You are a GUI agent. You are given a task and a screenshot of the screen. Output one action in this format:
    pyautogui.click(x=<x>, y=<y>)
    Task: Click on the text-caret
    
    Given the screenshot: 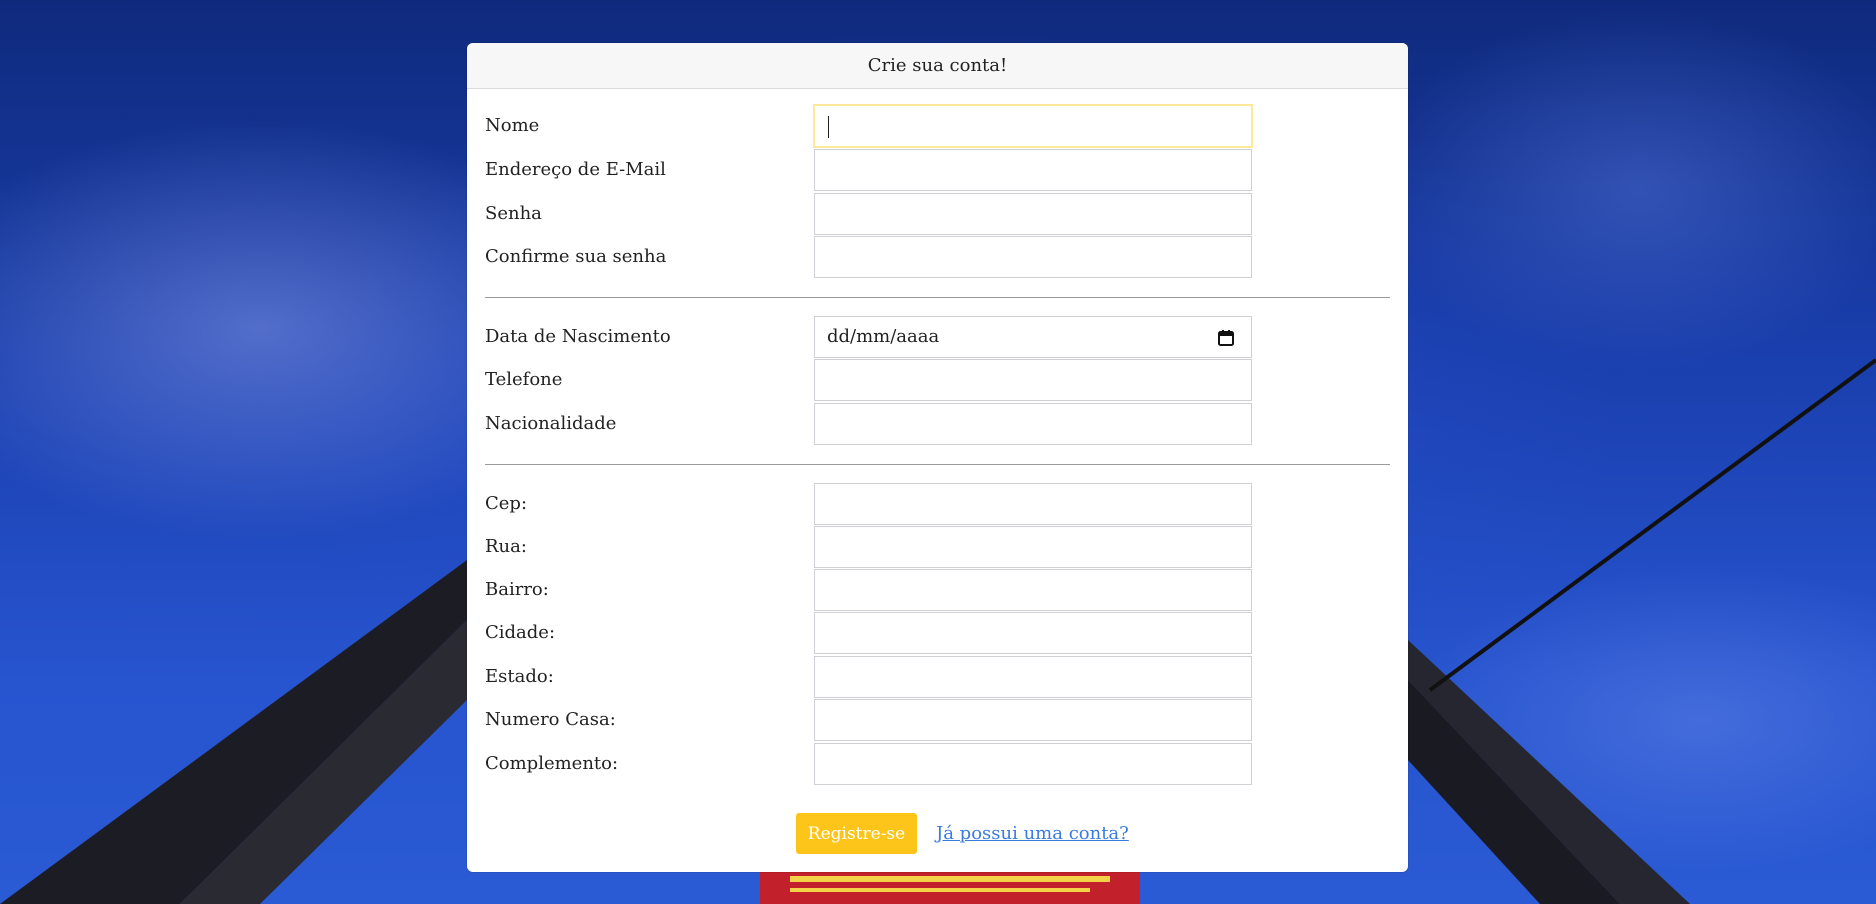 What is the action you would take?
    pyautogui.click(x=828, y=127)
    